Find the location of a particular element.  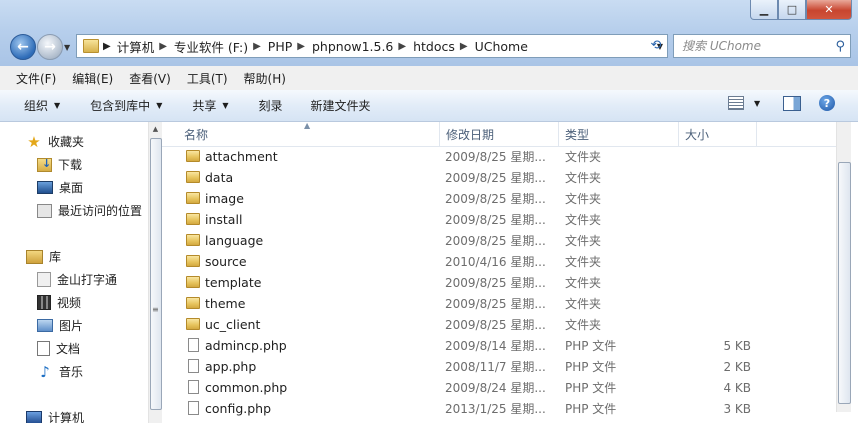

refresh-icon: ⟲ is located at coordinates (656, 45).